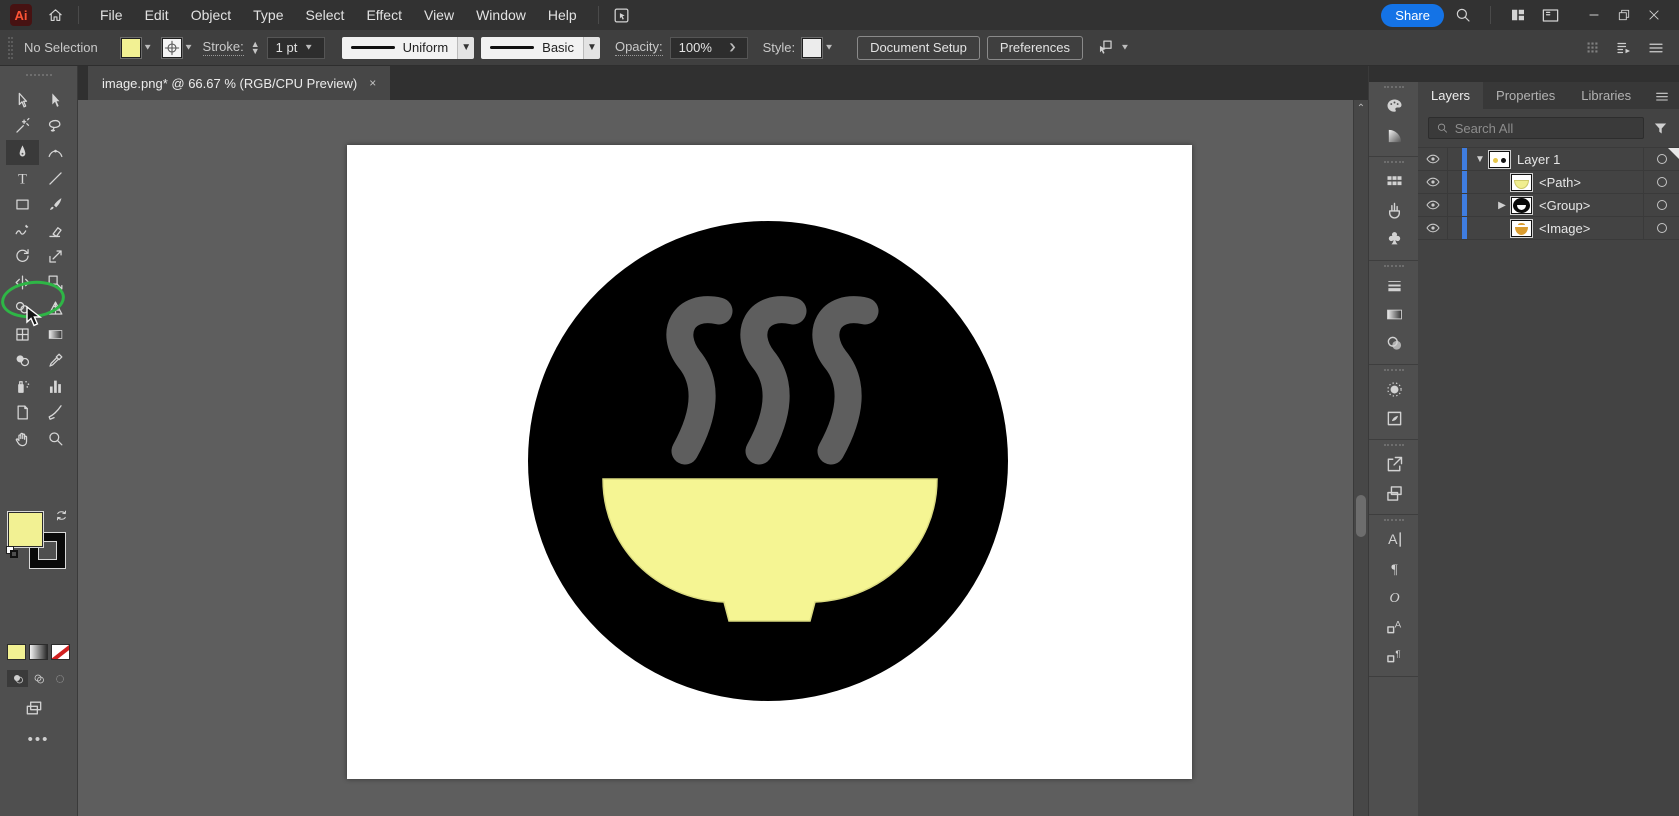 Image resolution: width=1679 pixels, height=816 pixels. What do you see at coordinates (466, 47) in the screenshot?
I see `width-profile-chevron-icon: ▼` at bounding box center [466, 47].